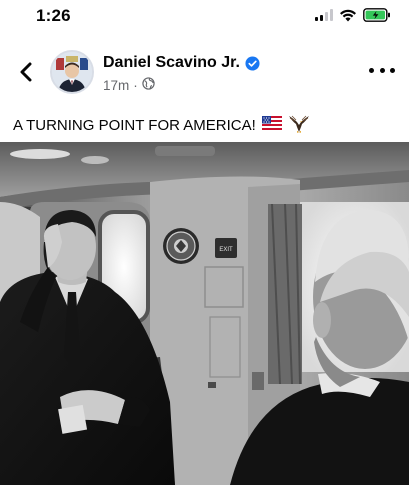  Describe the element at coordinates (348, 15) in the screenshot. I see `wifi-icon` at that location.